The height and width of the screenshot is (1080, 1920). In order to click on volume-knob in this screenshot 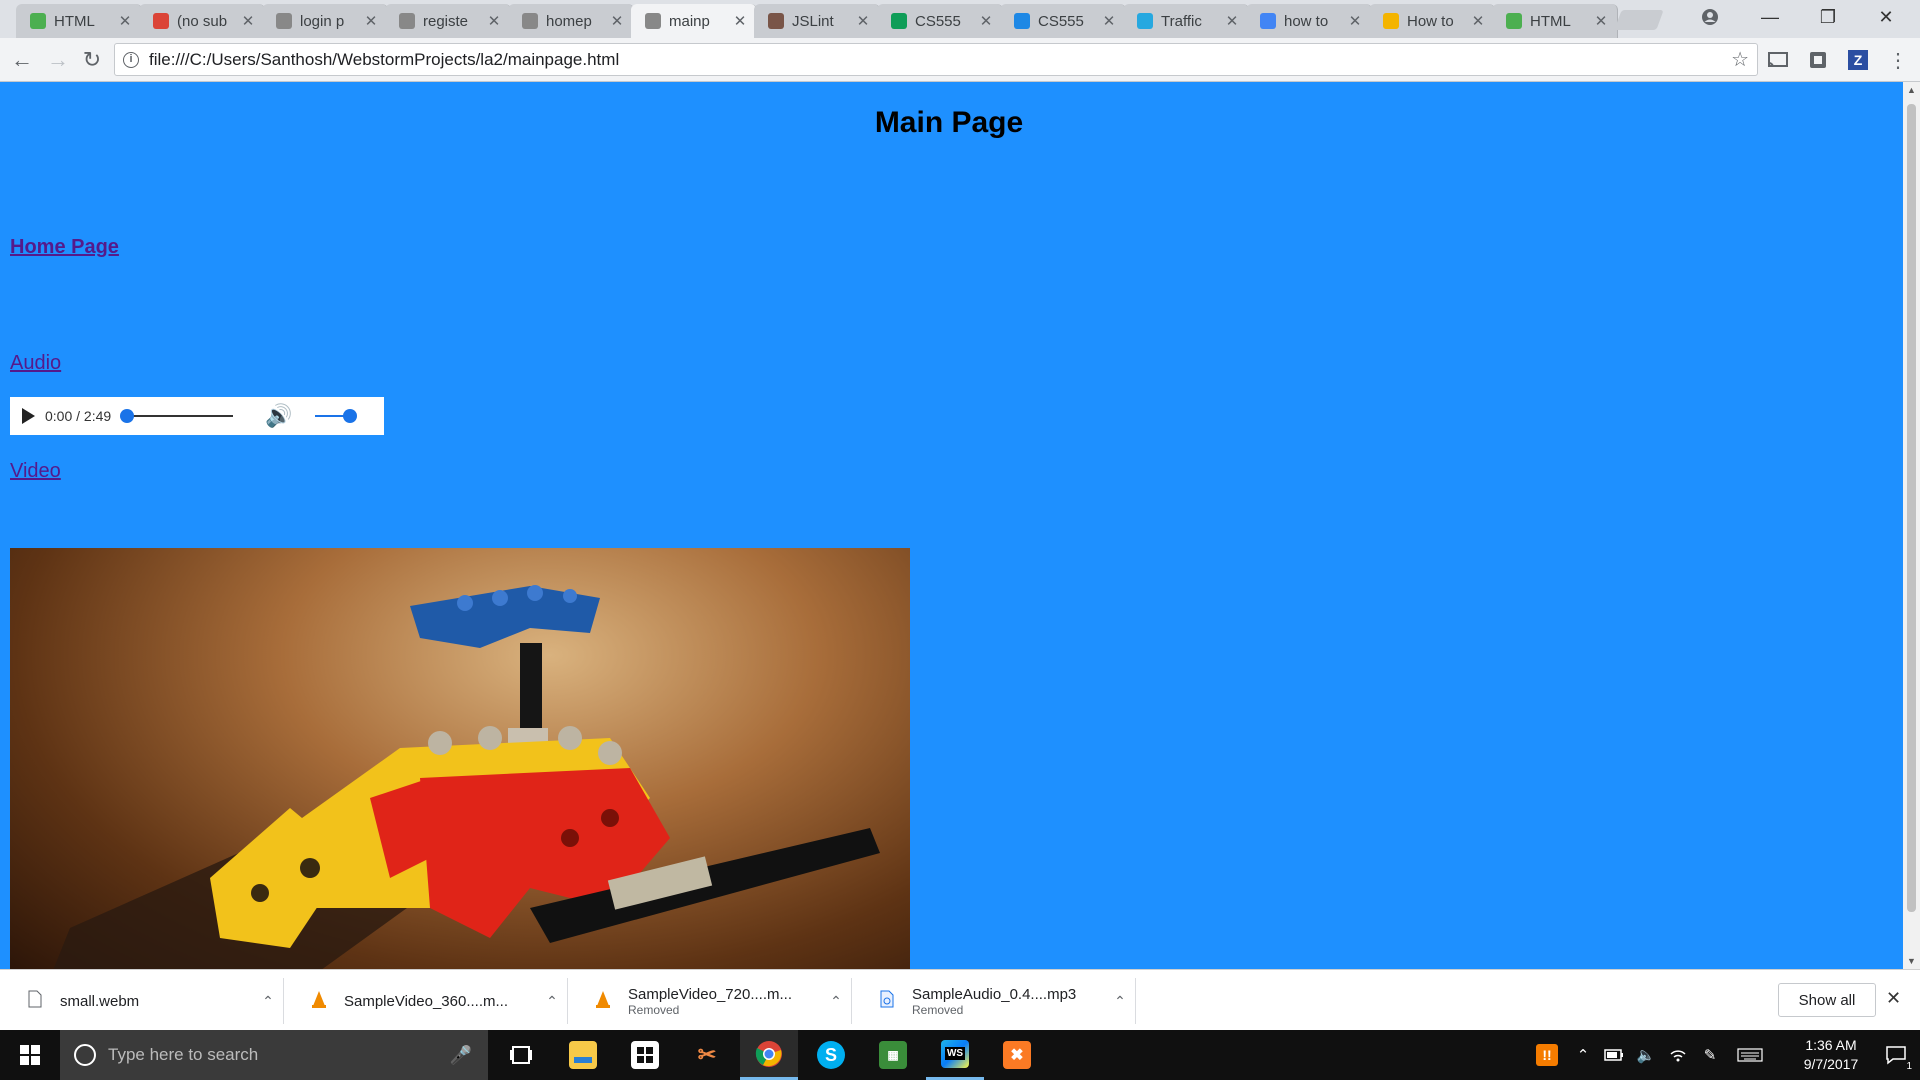, I will do `click(349, 416)`.